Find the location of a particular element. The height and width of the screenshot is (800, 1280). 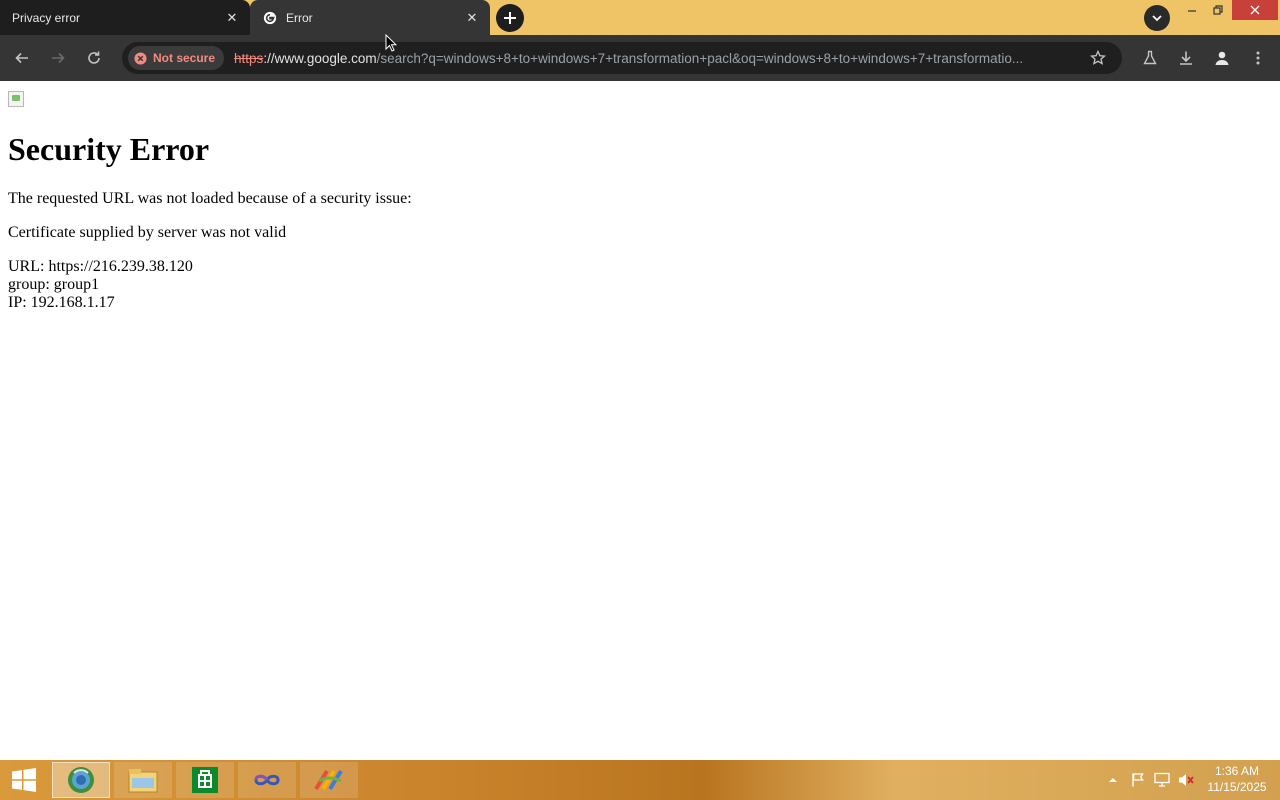

account-icon is located at coordinates (1222, 58).